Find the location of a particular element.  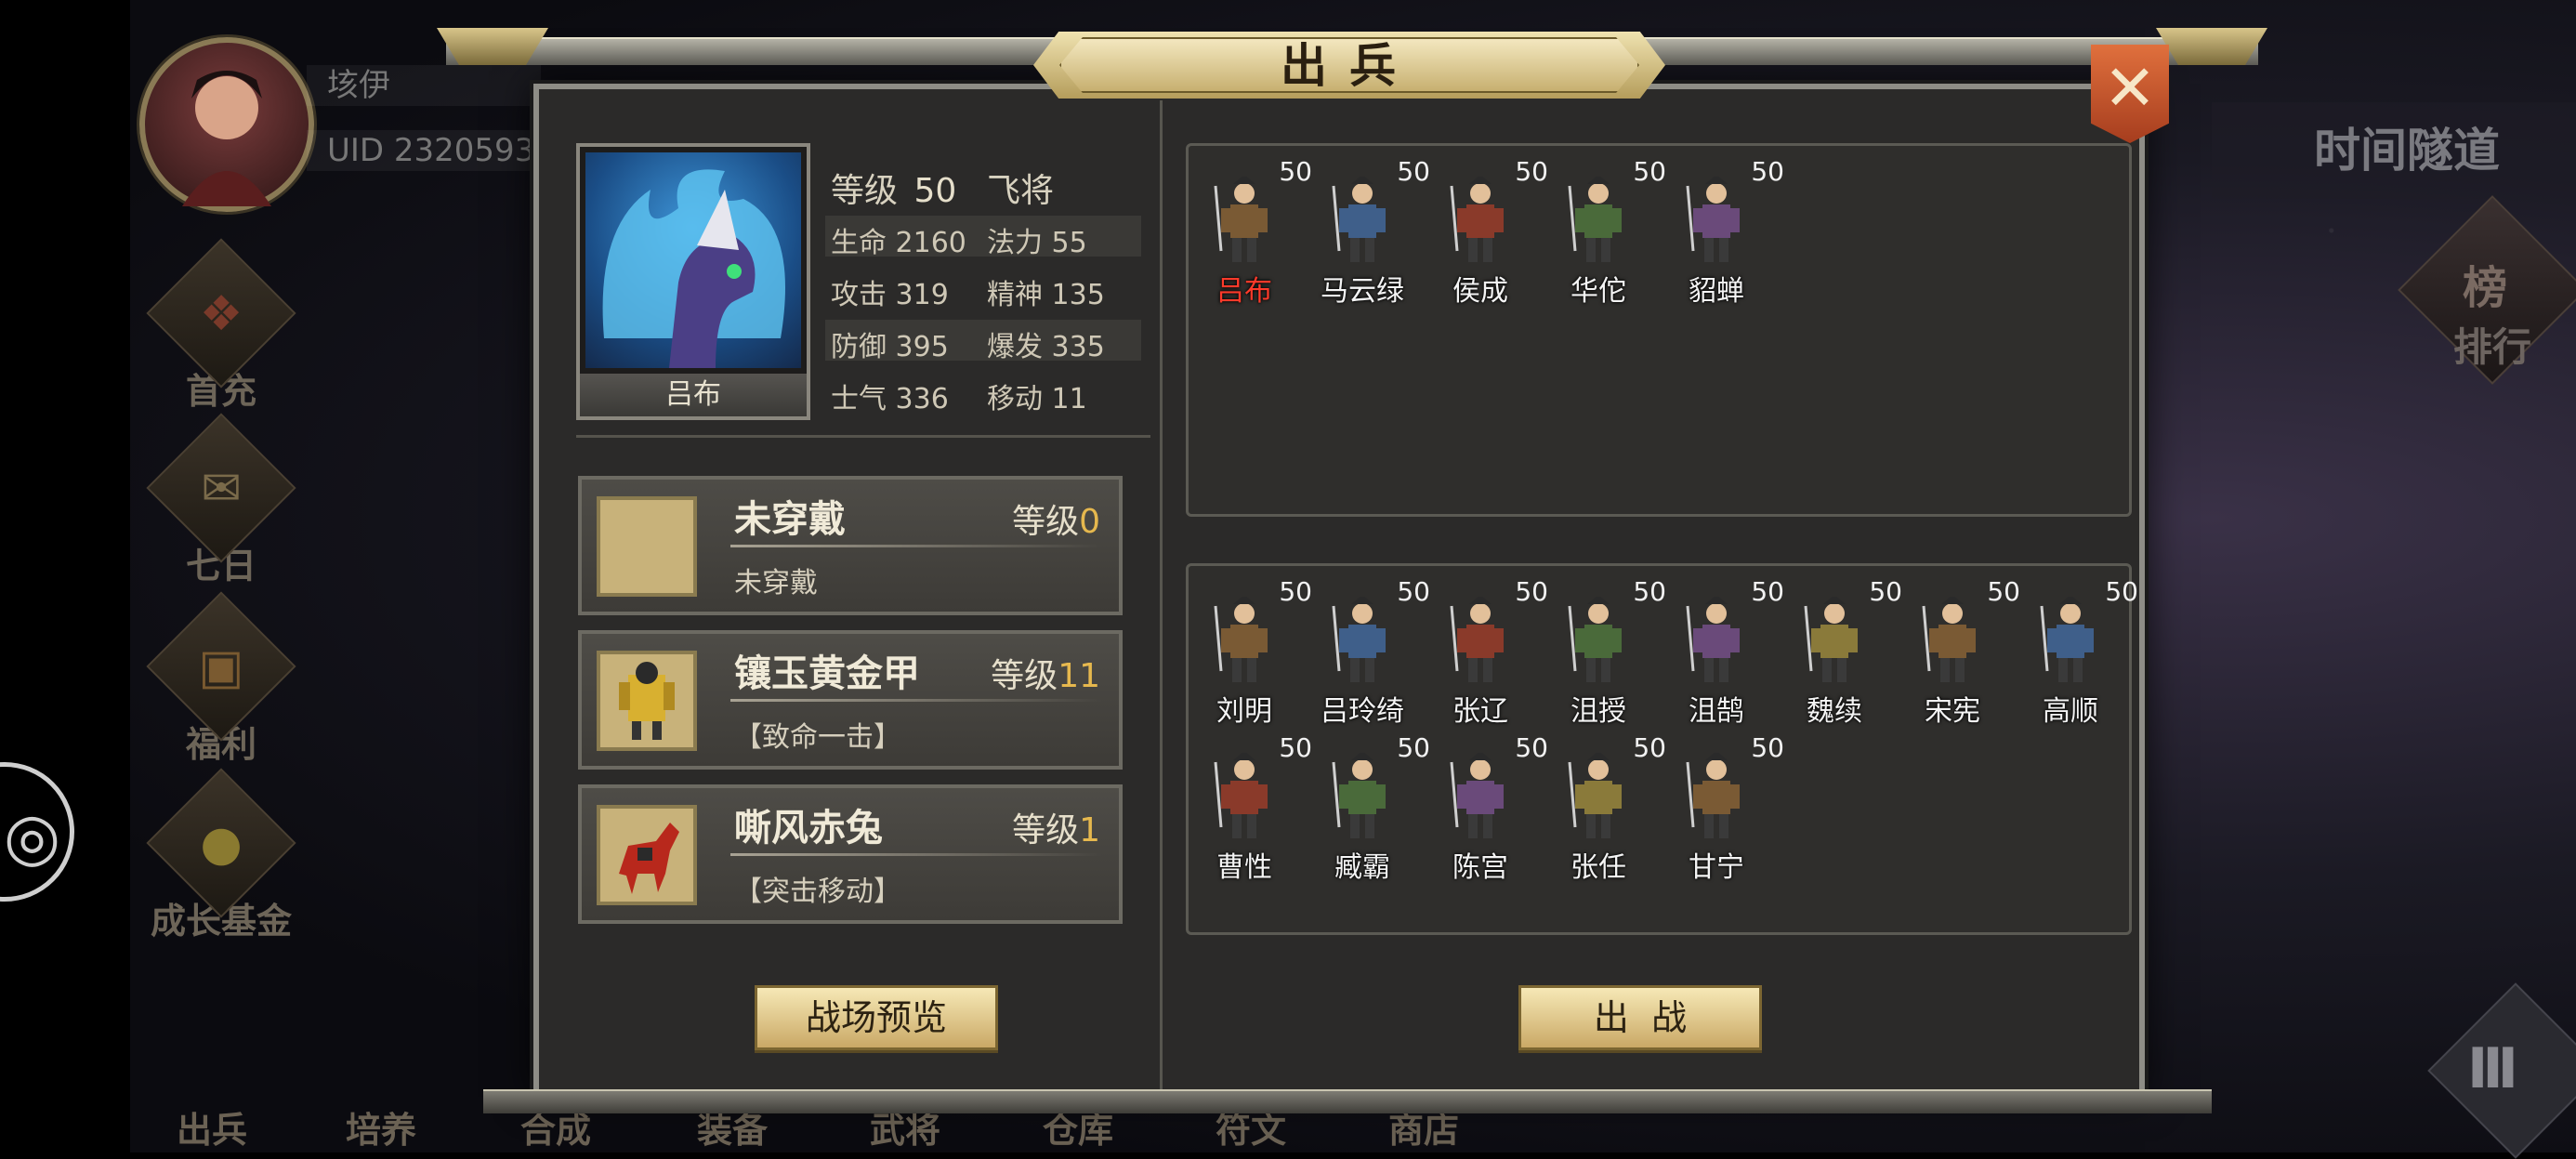

unit-card: 50 吕玲绮 is located at coordinates (1368, 652).